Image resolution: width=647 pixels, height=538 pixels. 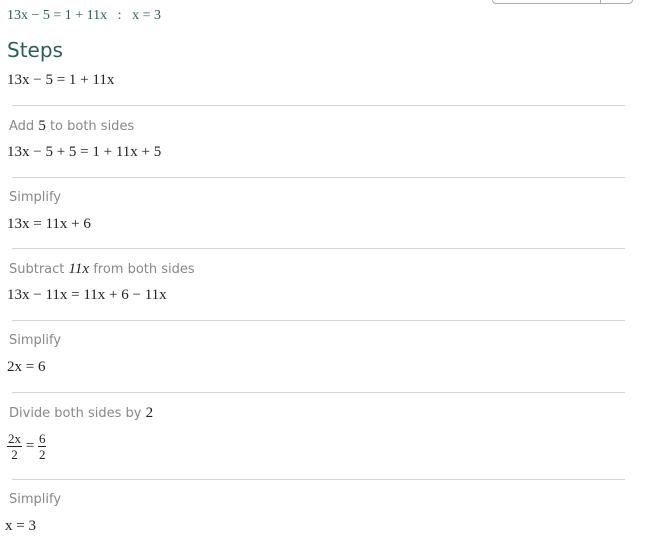 I want to click on header-equation: 13x − 5 = 1 + 11x, so click(x=57, y=15).